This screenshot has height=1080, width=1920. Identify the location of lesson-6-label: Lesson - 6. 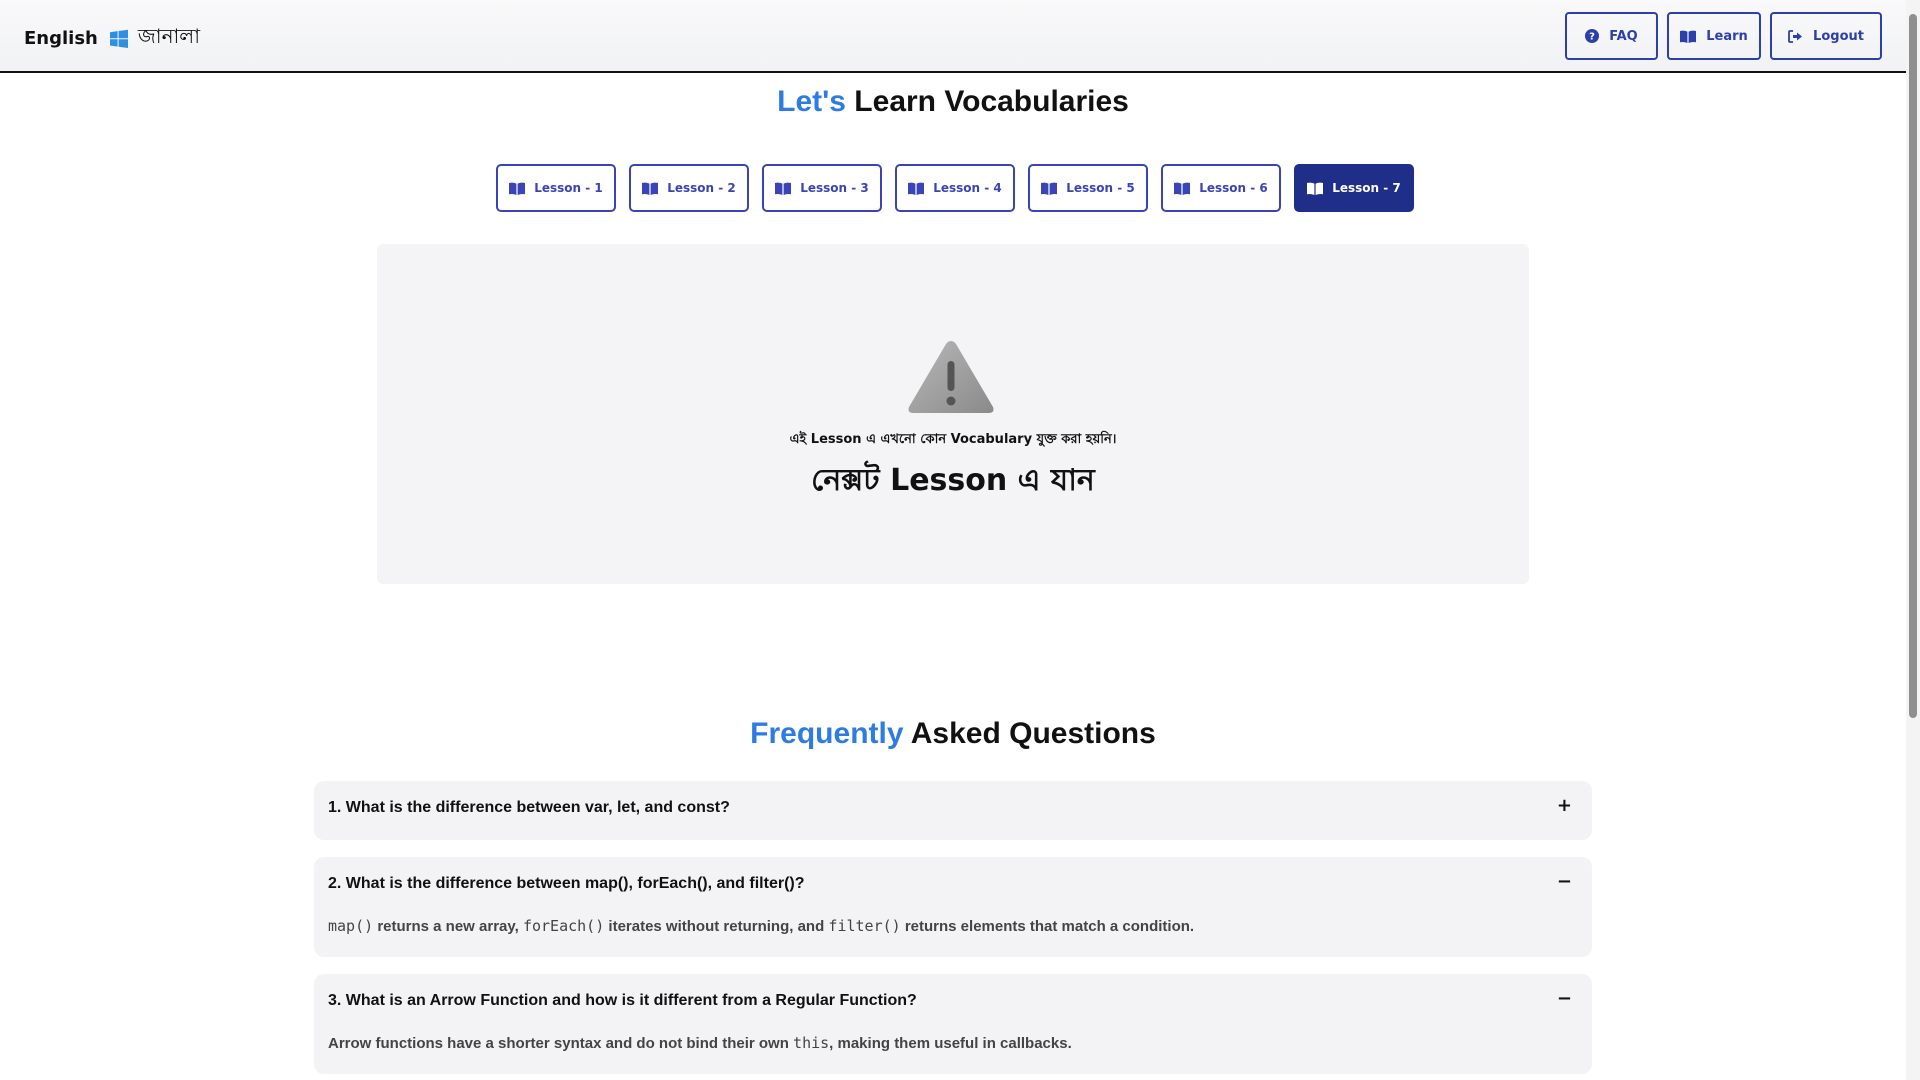
(1233, 188).